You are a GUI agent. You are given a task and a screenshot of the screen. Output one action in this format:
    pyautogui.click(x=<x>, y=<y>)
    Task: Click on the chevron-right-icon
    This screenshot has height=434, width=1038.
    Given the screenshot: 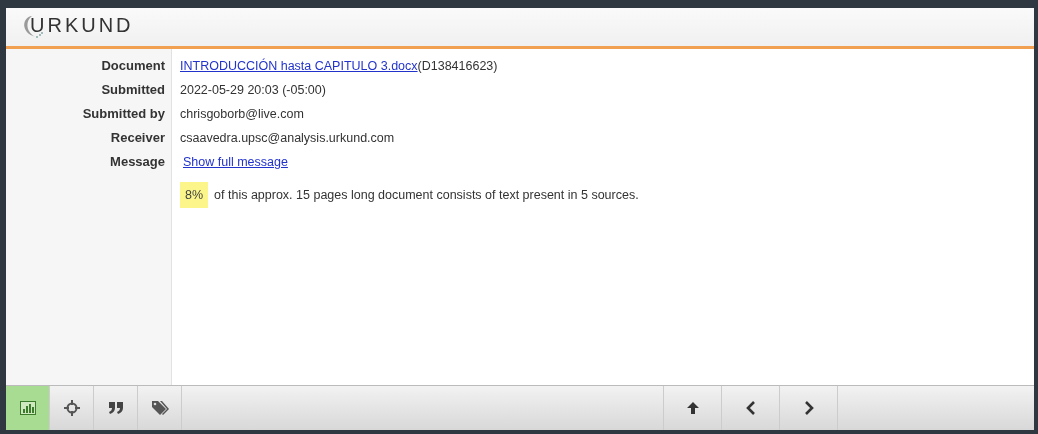 What is the action you would take?
    pyautogui.click(x=808, y=408)
    